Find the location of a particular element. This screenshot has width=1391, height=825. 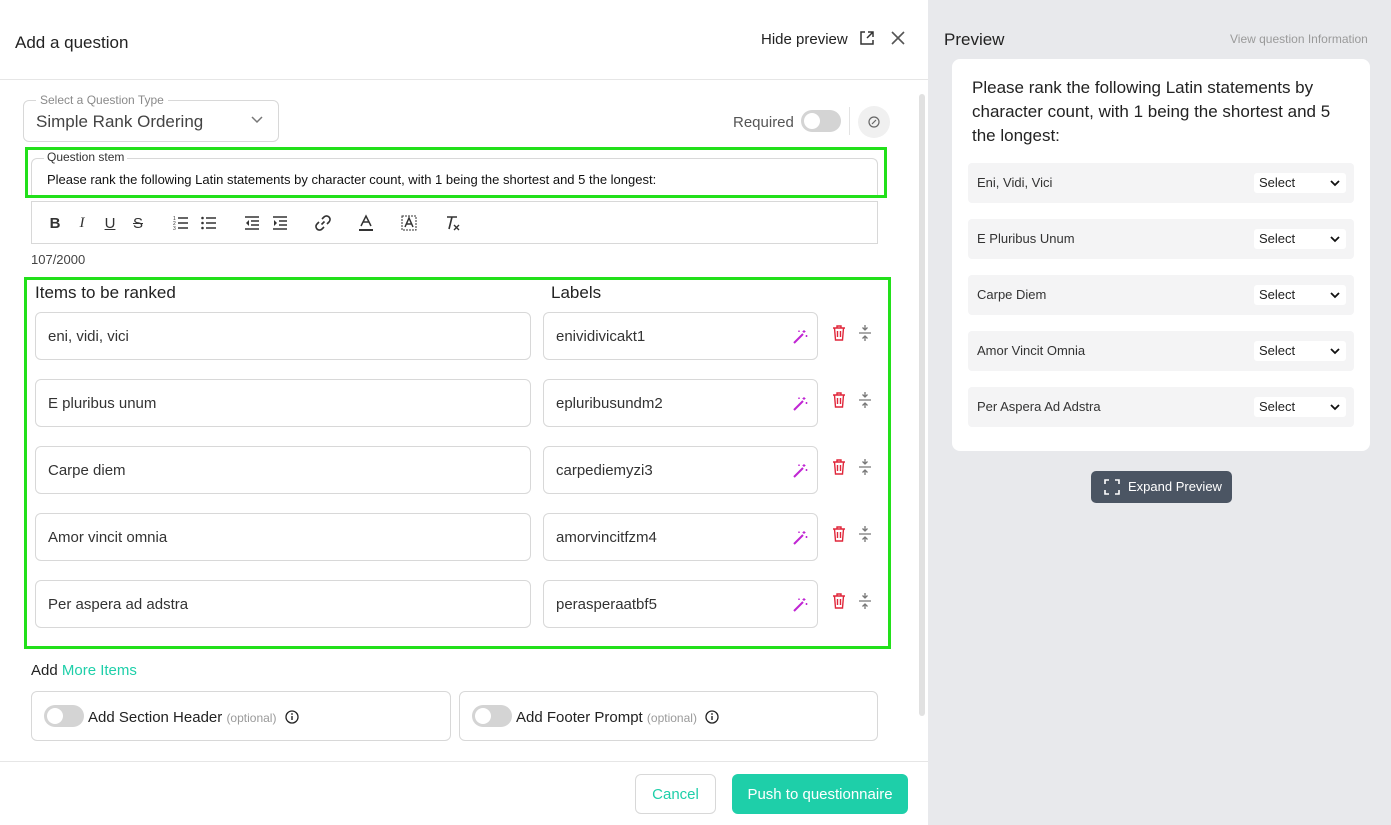

required-toggle is located at coordinates (821, 121).